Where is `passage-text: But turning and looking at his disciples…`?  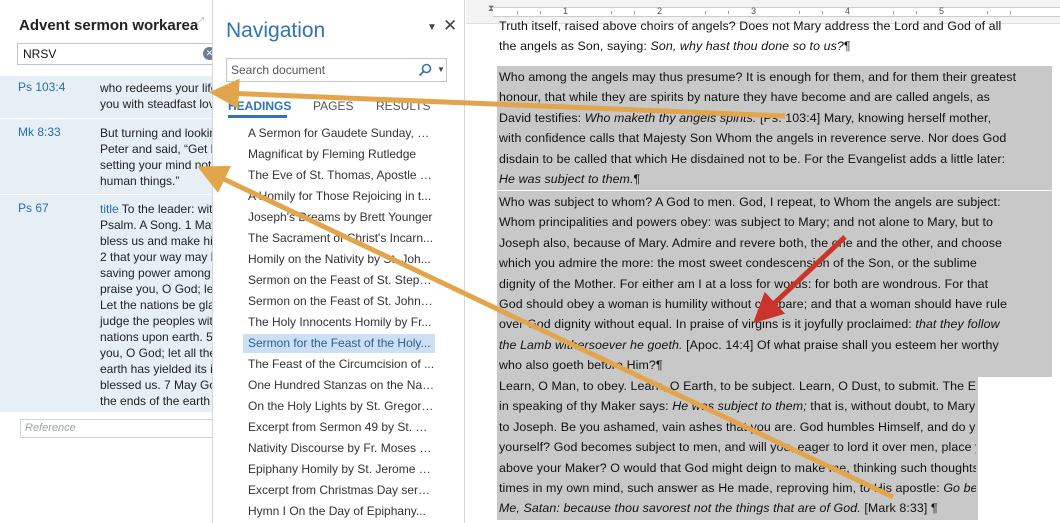
passage-text: But turning and looking at his disciples… is located at coordinates (156, 157).